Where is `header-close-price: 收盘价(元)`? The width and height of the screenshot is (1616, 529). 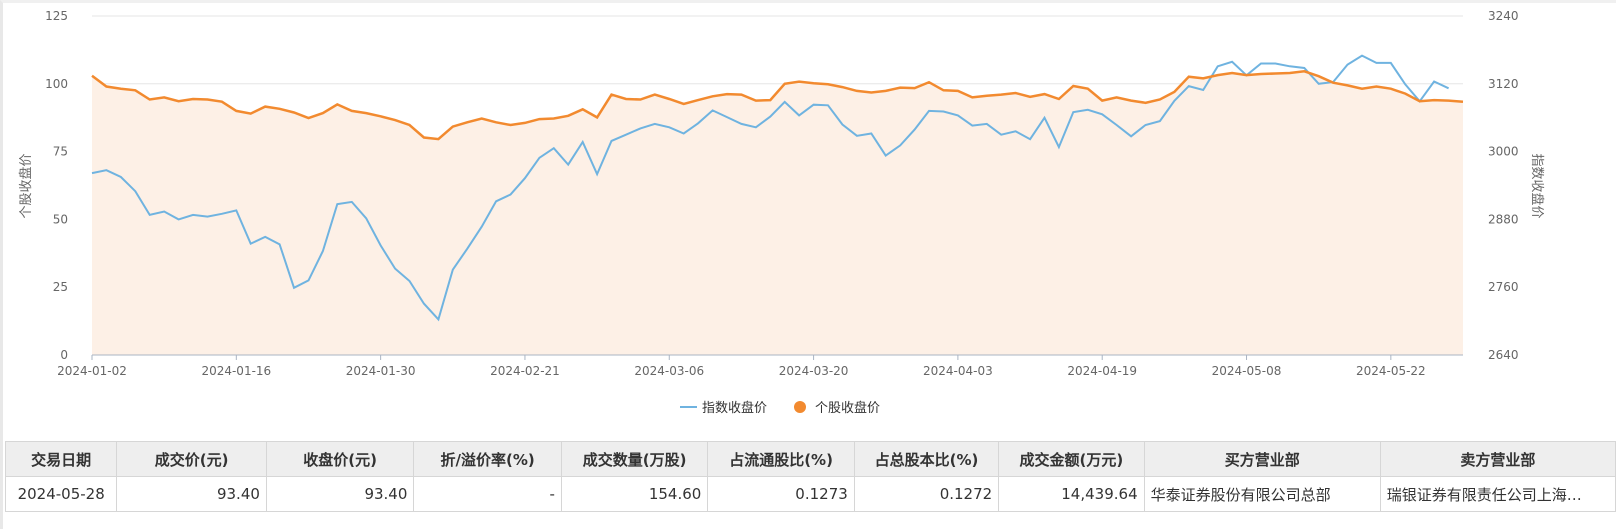 header-close-price: 收盘价(元) is located at coordinates (340, 459).